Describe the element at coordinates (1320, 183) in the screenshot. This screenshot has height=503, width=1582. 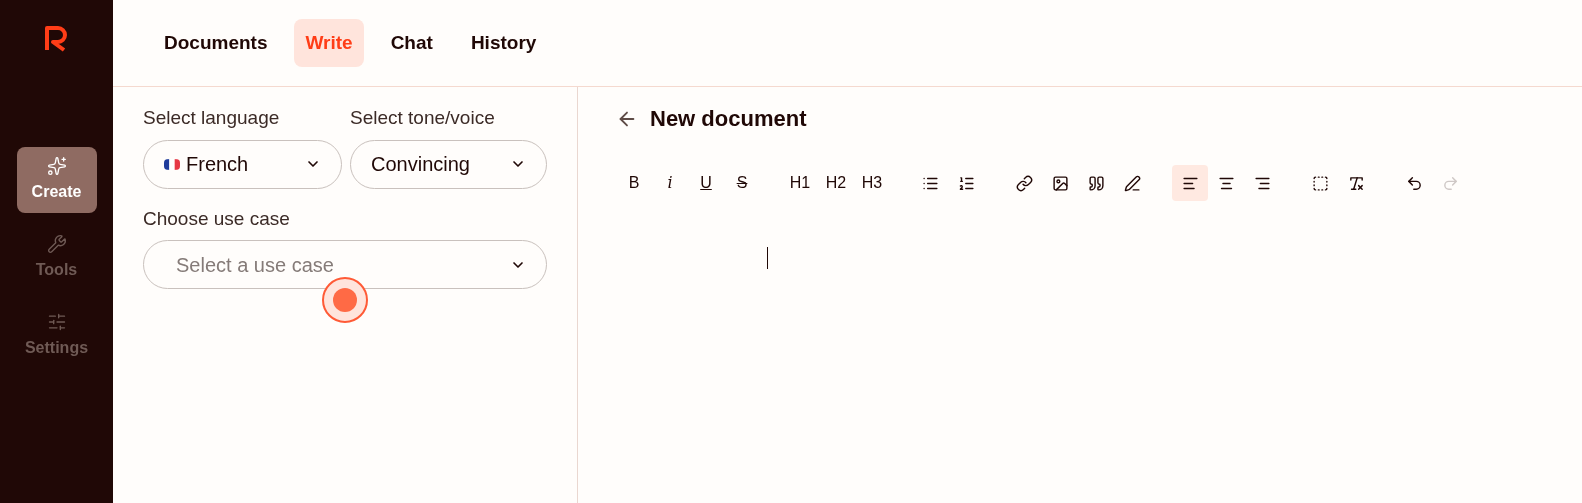
I see `select-all-icon` at that location.